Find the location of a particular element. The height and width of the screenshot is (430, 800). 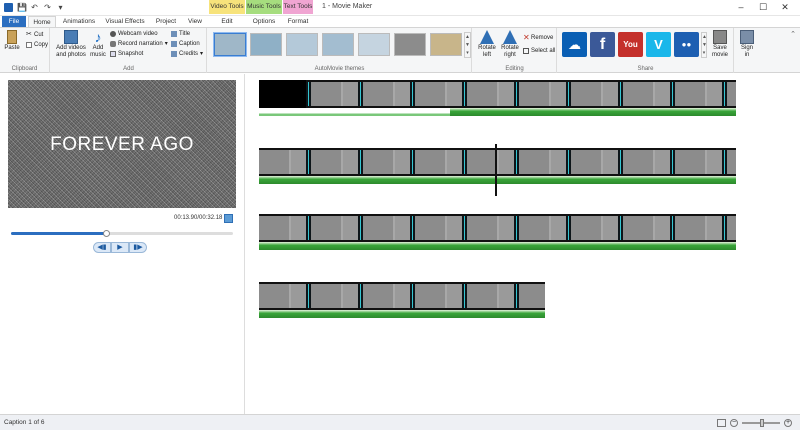

context-music-tools: Music Tools is located at coordinates (264, 7).